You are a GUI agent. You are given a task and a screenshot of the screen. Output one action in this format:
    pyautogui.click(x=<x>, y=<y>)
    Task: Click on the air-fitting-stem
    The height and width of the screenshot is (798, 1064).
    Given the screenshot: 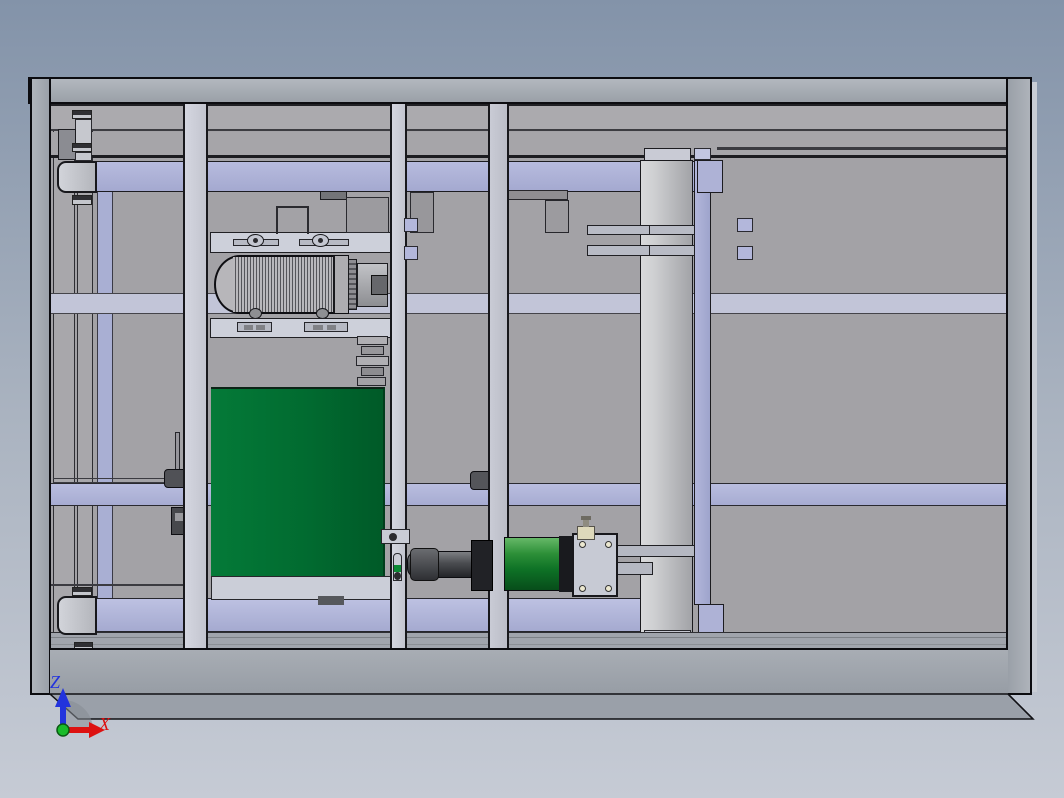 What is the action you would take?
    pyautogui.click(x=586, y=523)
    